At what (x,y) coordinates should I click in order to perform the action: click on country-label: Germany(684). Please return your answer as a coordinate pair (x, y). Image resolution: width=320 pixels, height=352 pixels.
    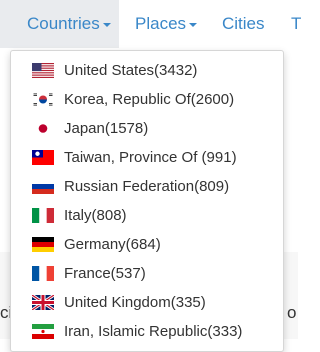
    Looking at the image, I should click on (112, 244).